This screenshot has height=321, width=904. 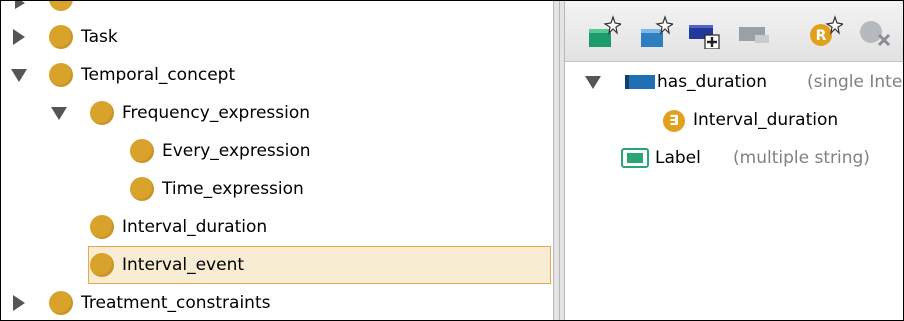 What do you see at coordinates (277, 227) in the screenshot?
I see `tree-row-interval-duration: Interval_duration` at bounding box center [277, 227].